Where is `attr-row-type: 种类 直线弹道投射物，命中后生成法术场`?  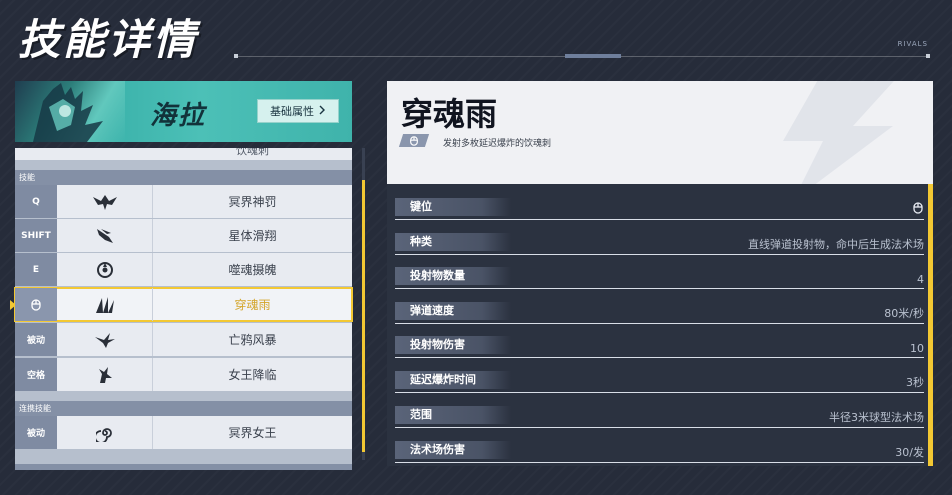 attr-row-type: 种类 直线弹道投射物，命中后生成法术场 is located at coordinates (659, 240).